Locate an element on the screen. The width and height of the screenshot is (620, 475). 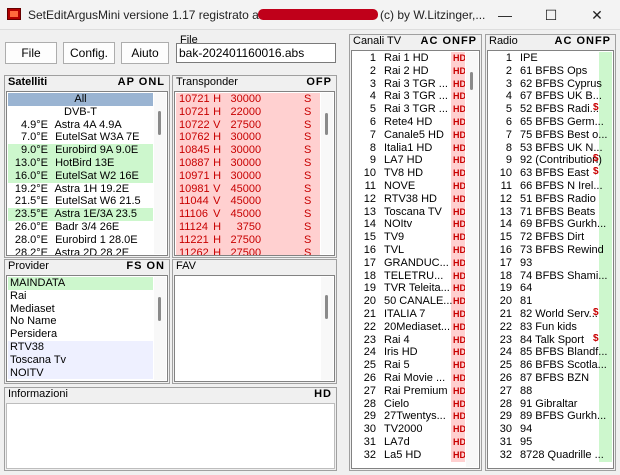
radio-channel-row: 3 62 BFBS Cyprus is located at coordinates (550, 84).